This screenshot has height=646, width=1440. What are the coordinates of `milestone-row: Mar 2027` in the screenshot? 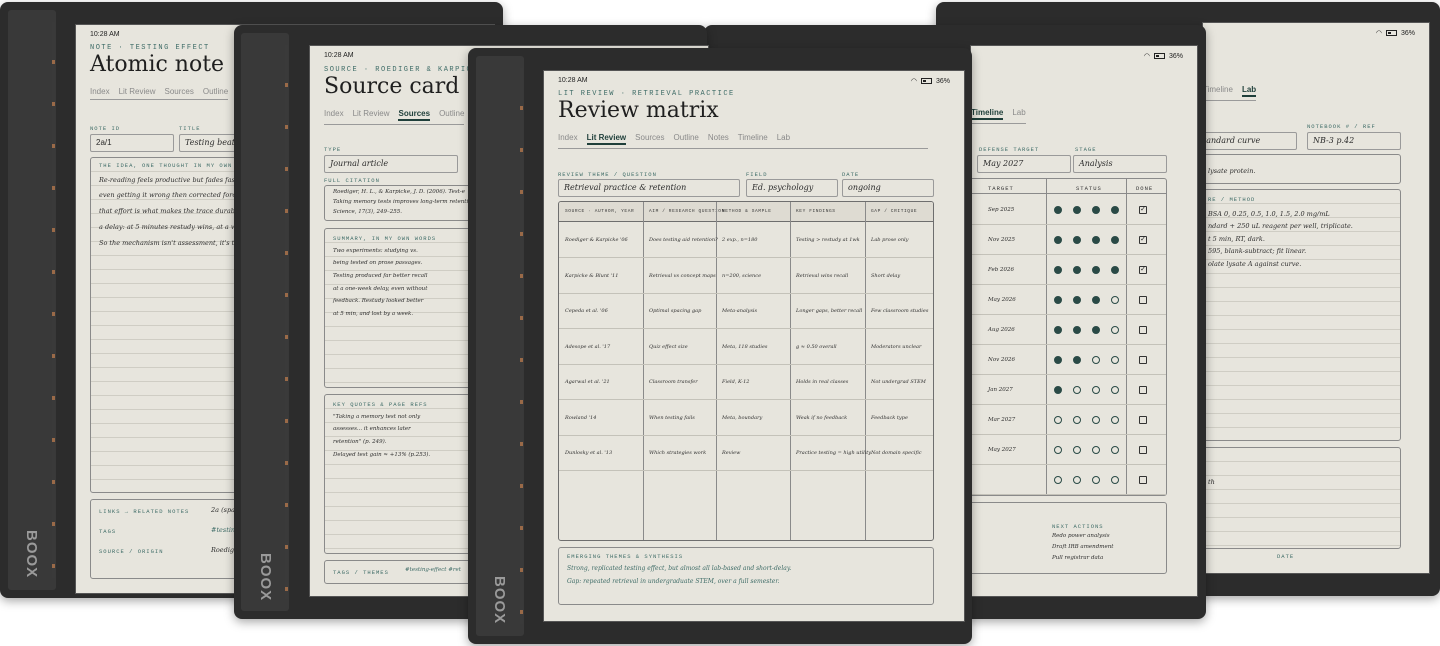 It's located at (1068, 420).